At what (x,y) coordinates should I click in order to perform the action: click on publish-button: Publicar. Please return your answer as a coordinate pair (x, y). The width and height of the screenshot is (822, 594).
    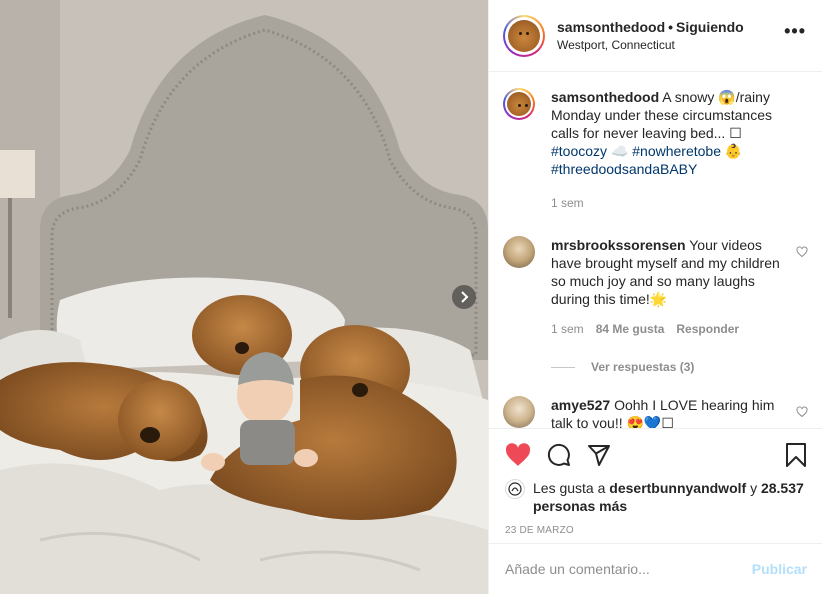
    Looking at the image, I should click on (779, 569).